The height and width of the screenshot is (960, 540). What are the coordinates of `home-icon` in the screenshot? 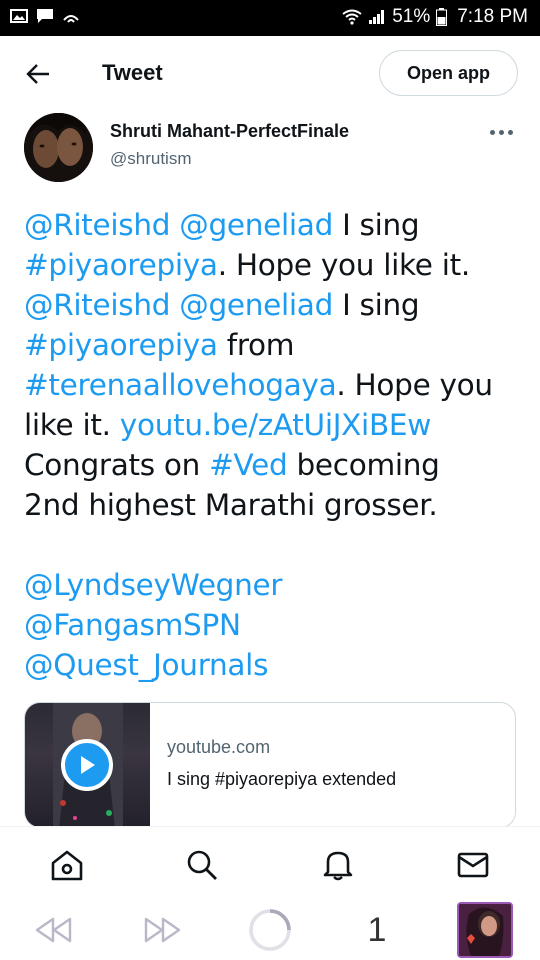 It's located at (67, 865).